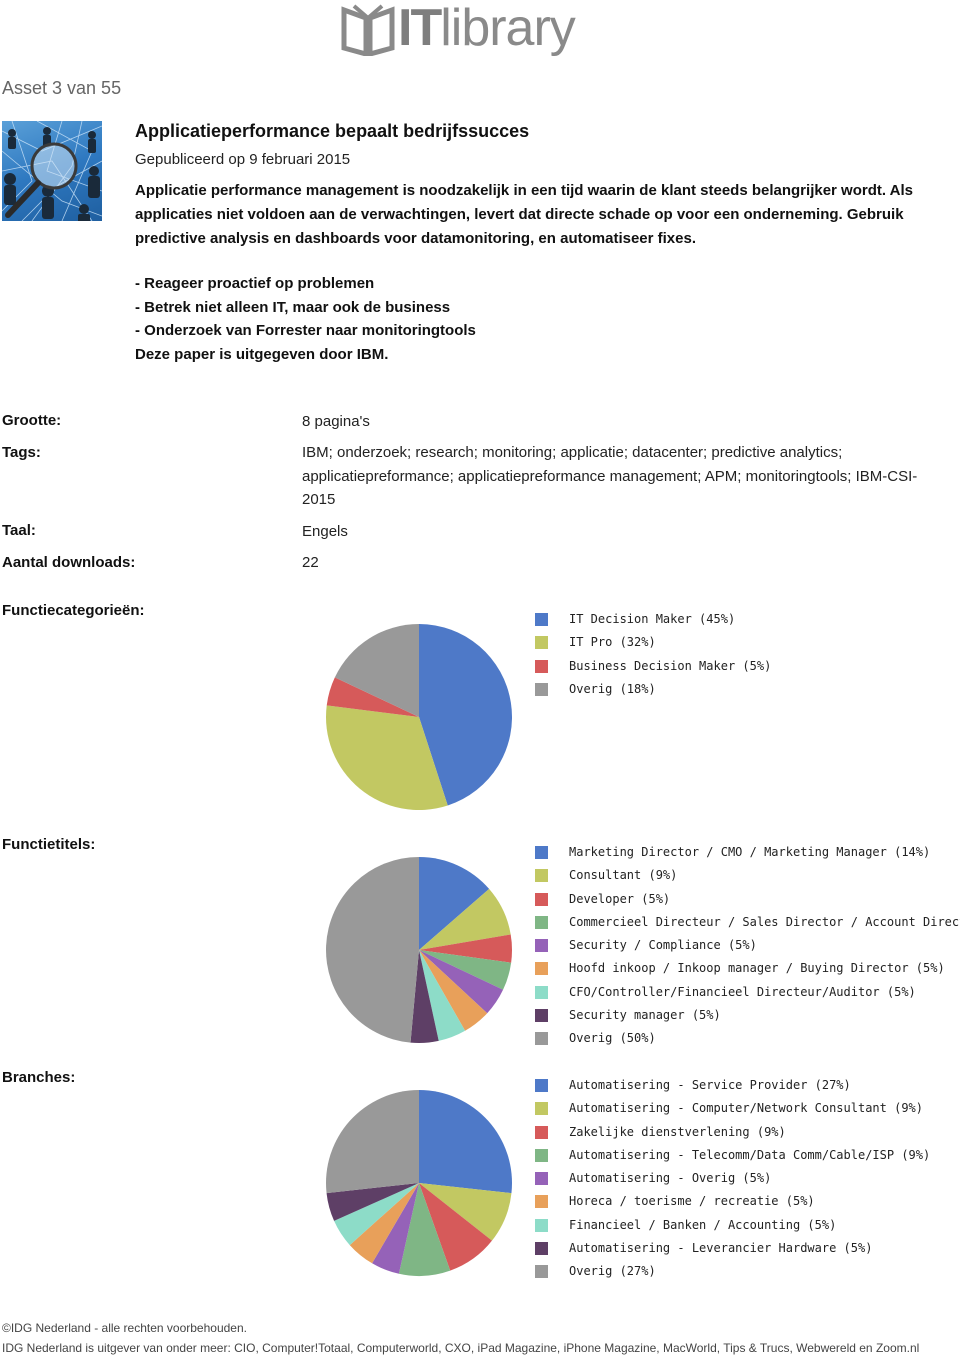 The image size is (960, 1357). I want to click on publisher-note: Deze paper is uitgegeven door IBM., so click(262, 354).